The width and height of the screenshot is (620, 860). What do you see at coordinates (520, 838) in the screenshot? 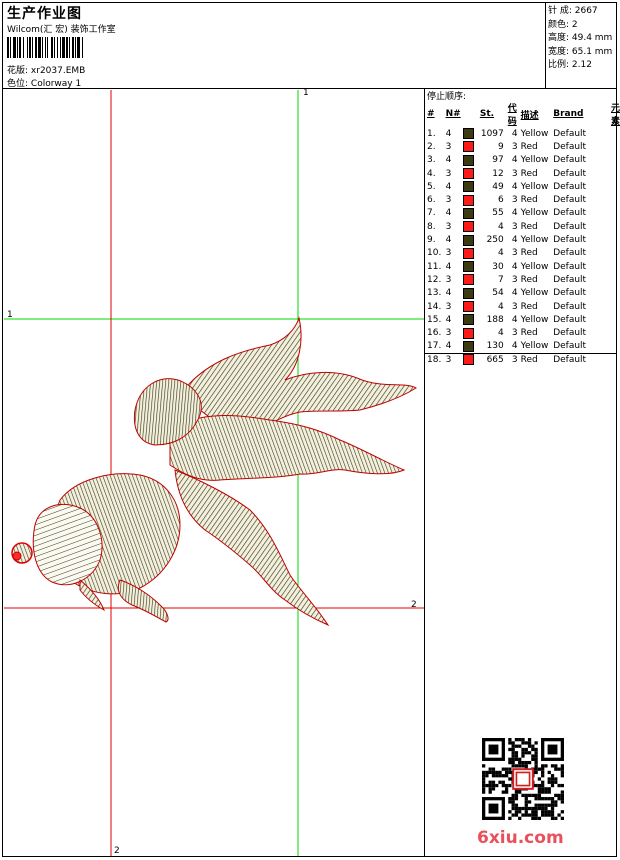
I see `watermark-text: 6xiu.com` at bounding box center [520, 838].